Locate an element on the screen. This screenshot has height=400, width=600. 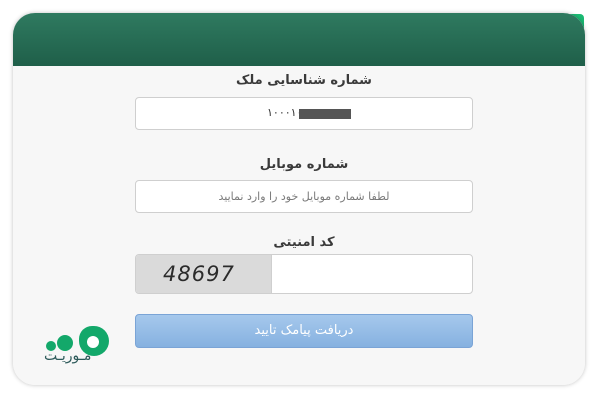
mobile-input: لطفا شماره موبایل خود را وارد نمایید is located at coordinates (304, 196).